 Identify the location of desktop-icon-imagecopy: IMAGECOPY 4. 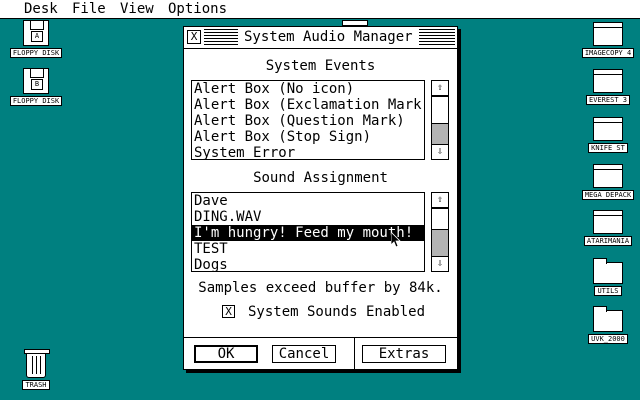
(606, 40).